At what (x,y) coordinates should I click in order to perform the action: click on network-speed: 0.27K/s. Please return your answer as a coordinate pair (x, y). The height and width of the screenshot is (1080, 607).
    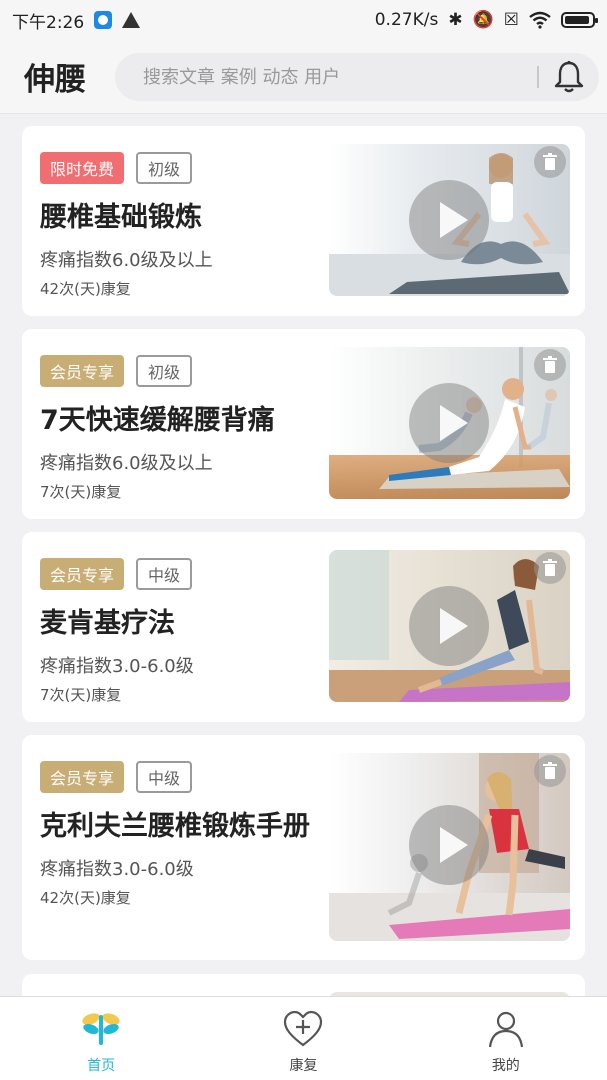
    Looking at the image, I should click on (406, 20).